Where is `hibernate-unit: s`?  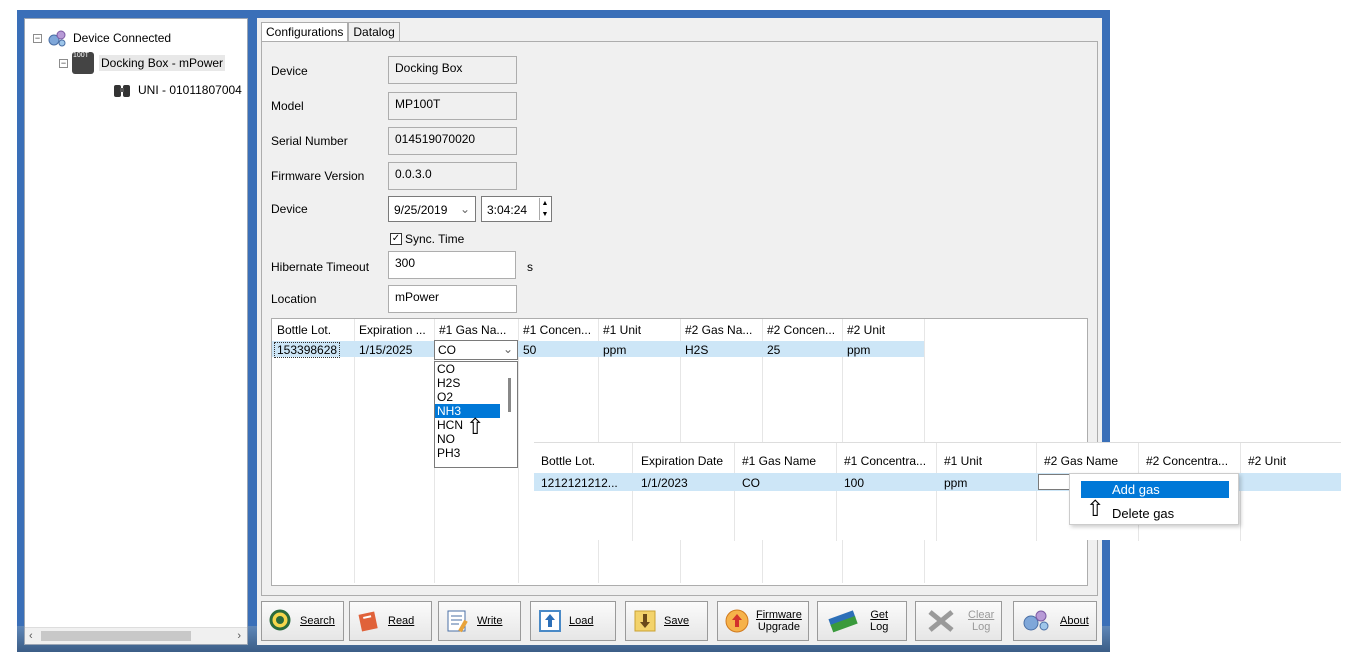
hibernate-unit: s is located at coordinates (530, 267).